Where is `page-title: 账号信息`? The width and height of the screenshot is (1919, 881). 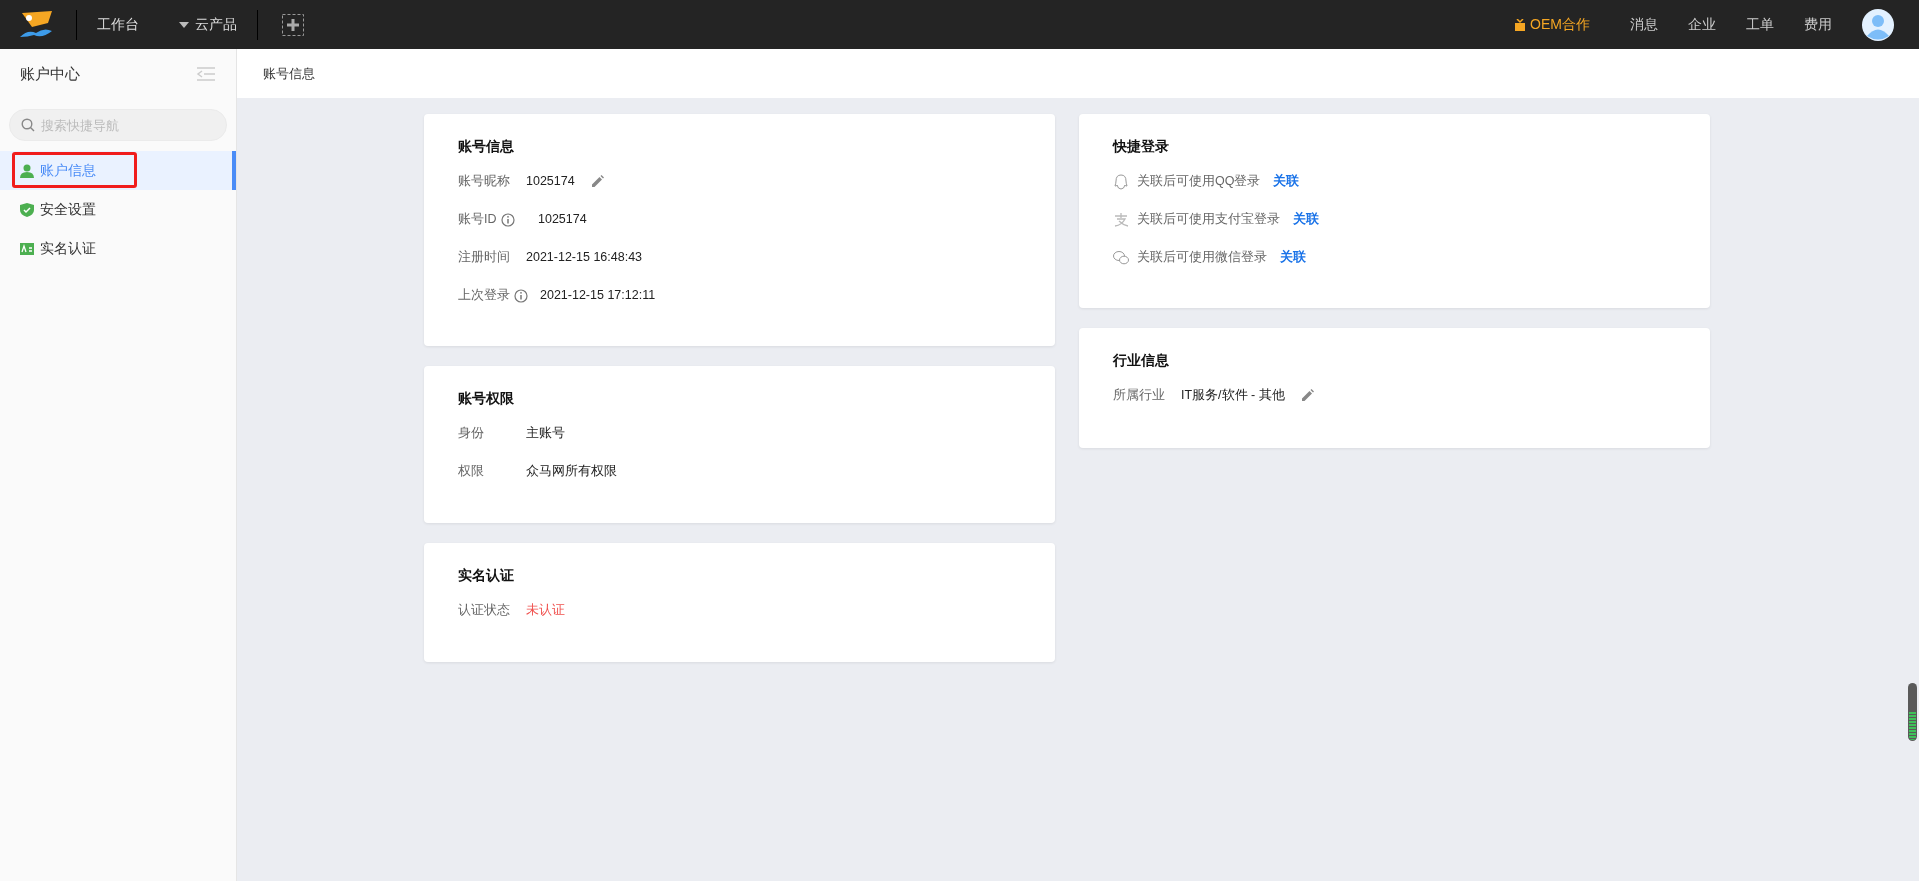 page-title: 账号信息 is located at coordinates (289, 73).